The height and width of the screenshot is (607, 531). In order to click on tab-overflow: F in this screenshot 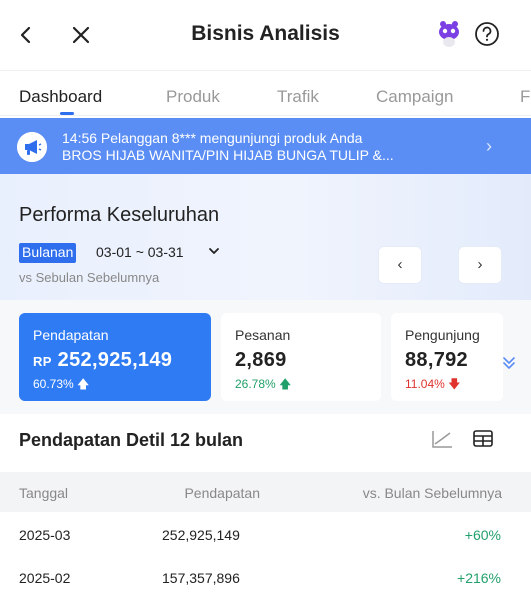, I will do `click(525, 97)`.